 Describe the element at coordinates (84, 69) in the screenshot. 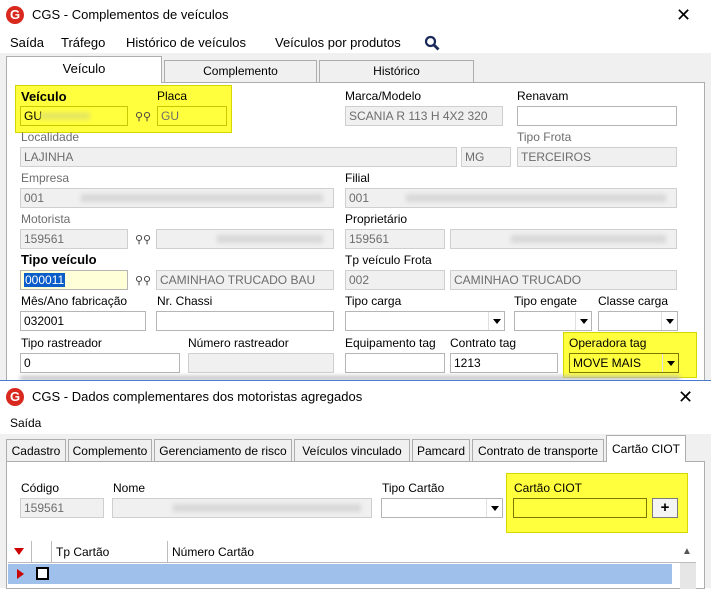

I see `tab-veiculo: Veículo` at that location.